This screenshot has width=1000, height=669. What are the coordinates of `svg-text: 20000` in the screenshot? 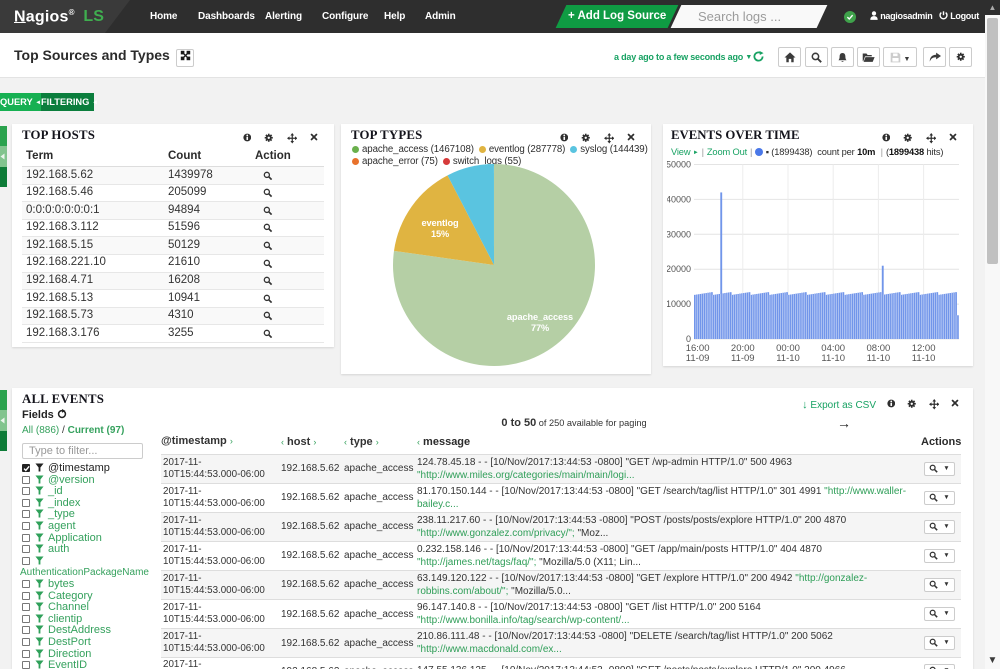 It's located at (679, 269).